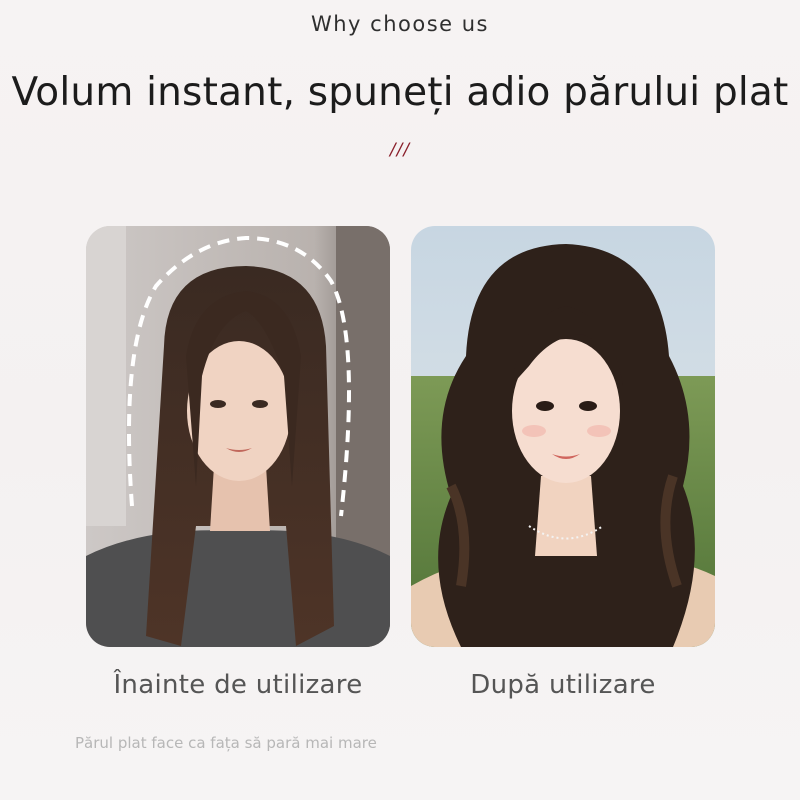 Image resolution: width=800 pixels, height=800 pixels. Describe the element at coordinates (226, 743) in the screenshot. I see `footnote: Părul plat face ca fața să pară mai mare` at that location.